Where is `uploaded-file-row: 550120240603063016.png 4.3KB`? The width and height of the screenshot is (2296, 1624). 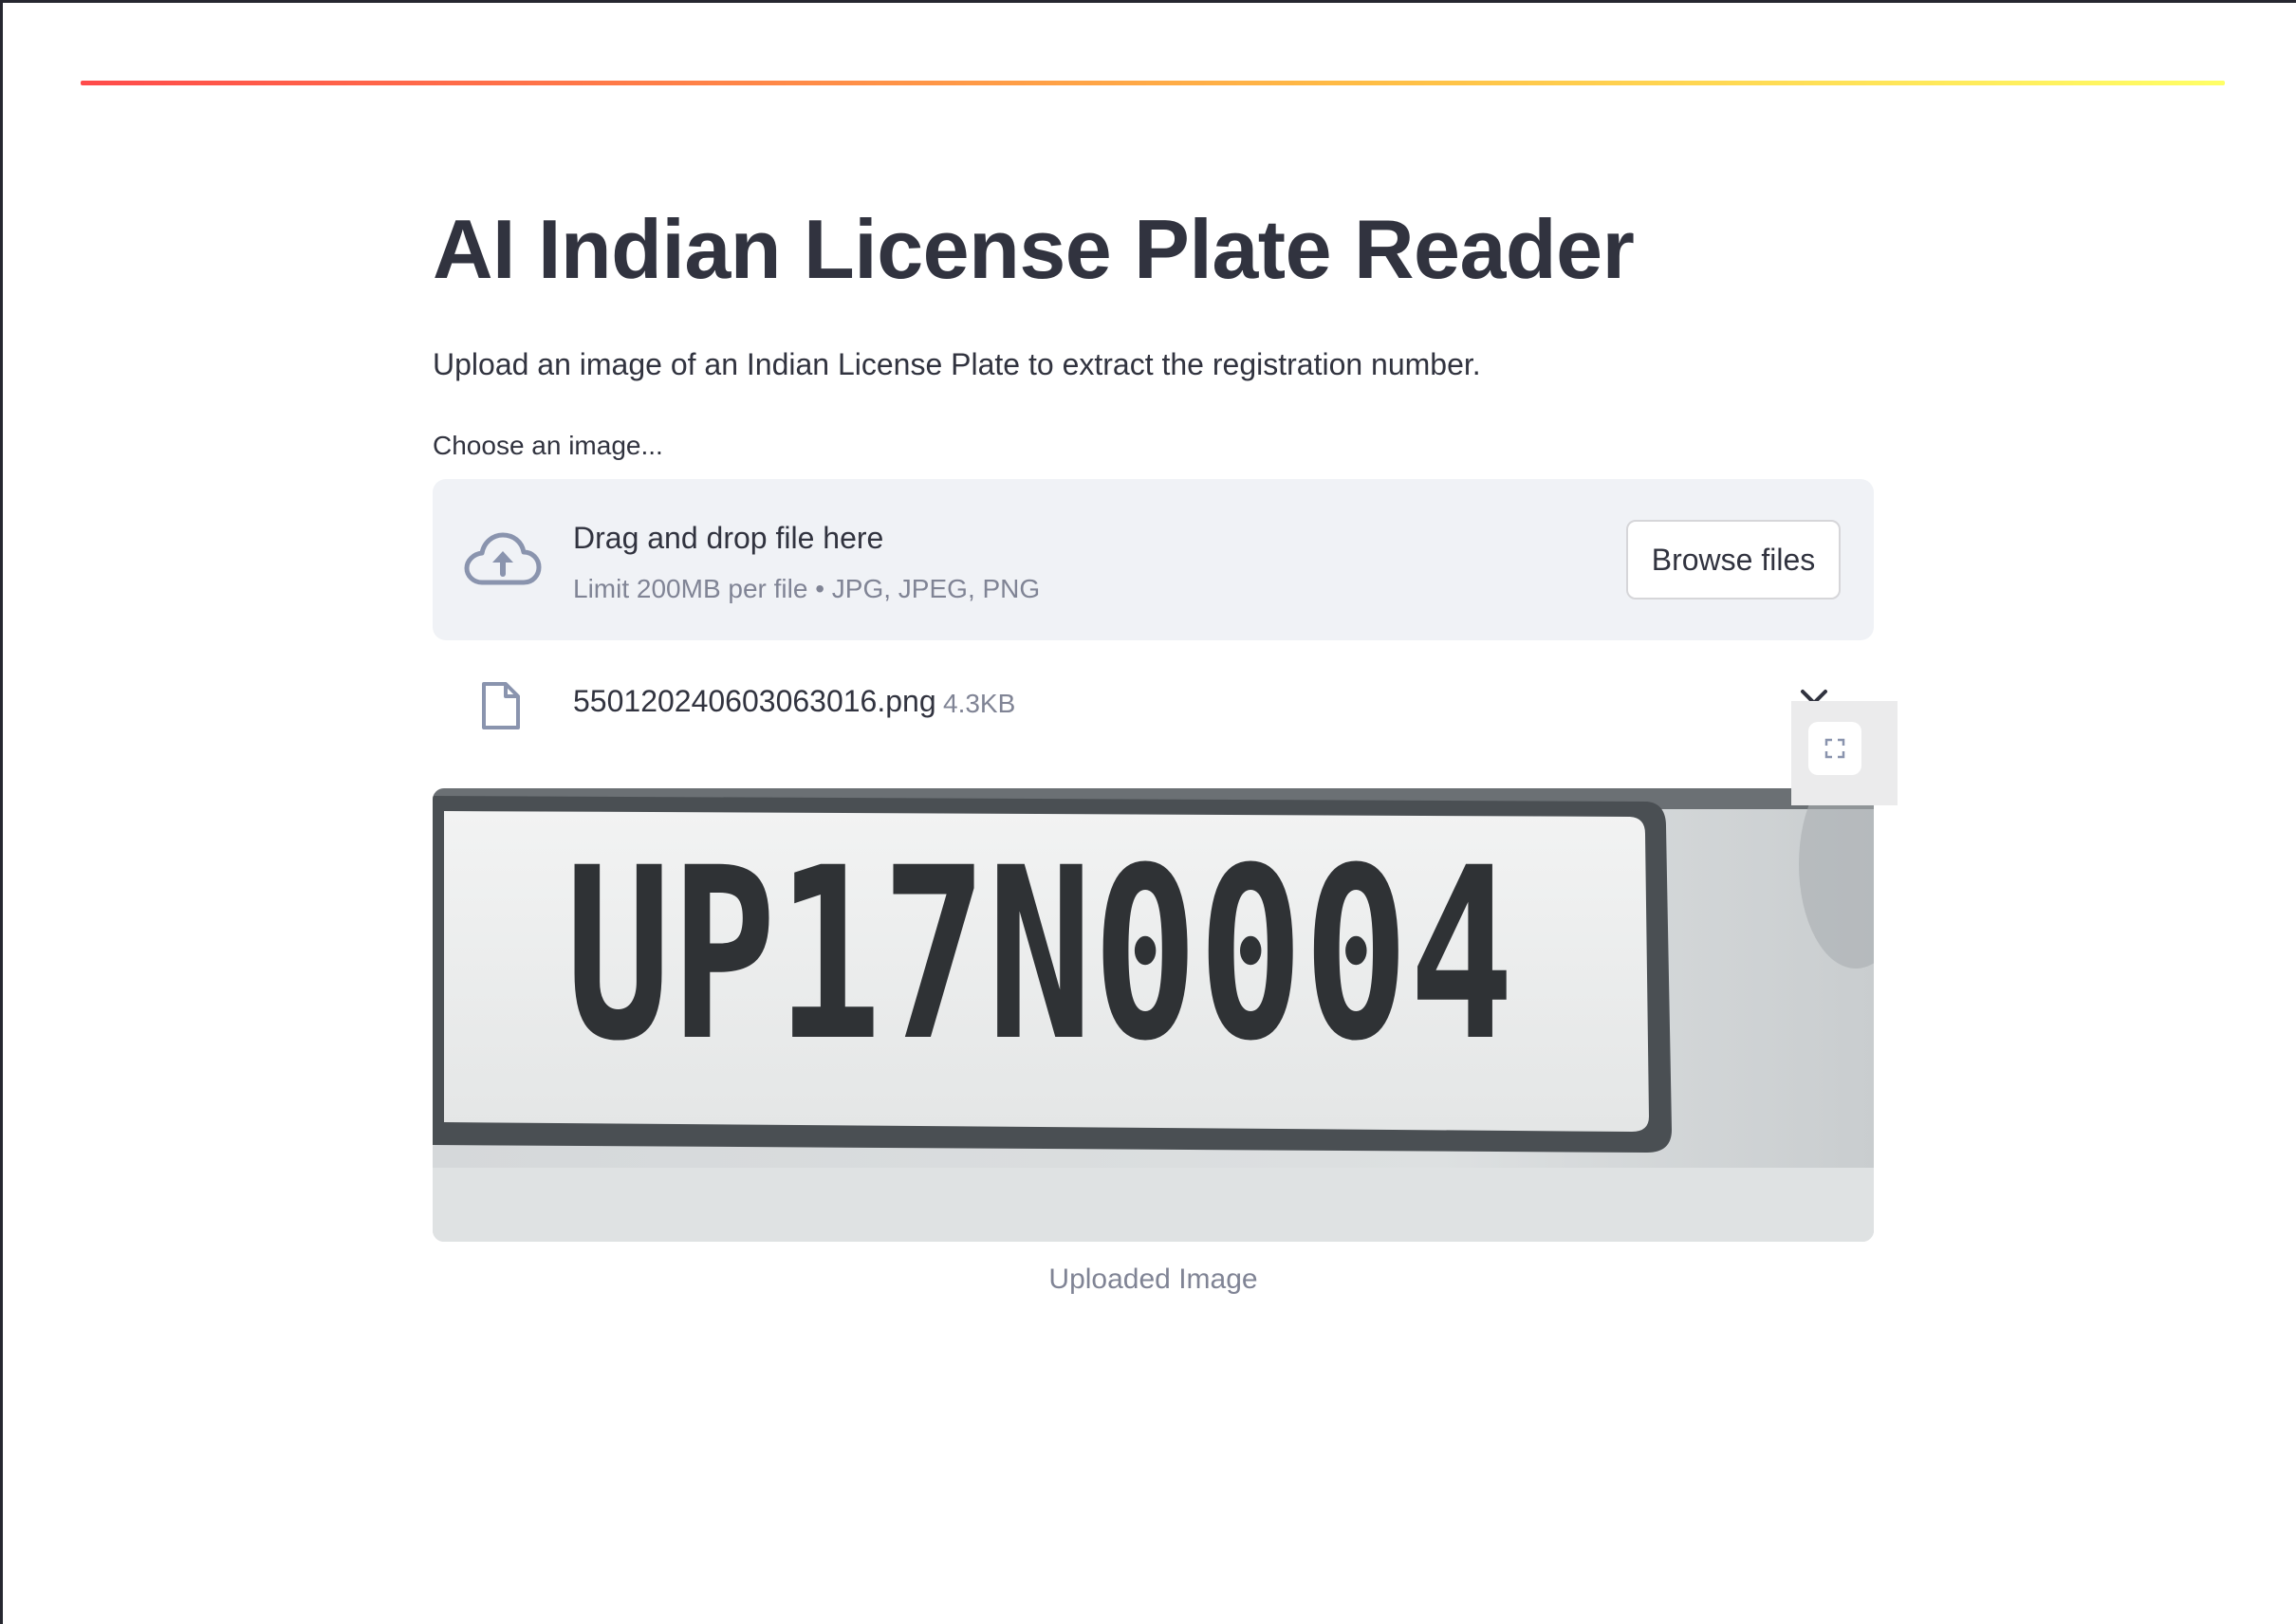 uploaded-file-row: 550120240603063016.png 4.3KB is located at coordinates (1153, 703).